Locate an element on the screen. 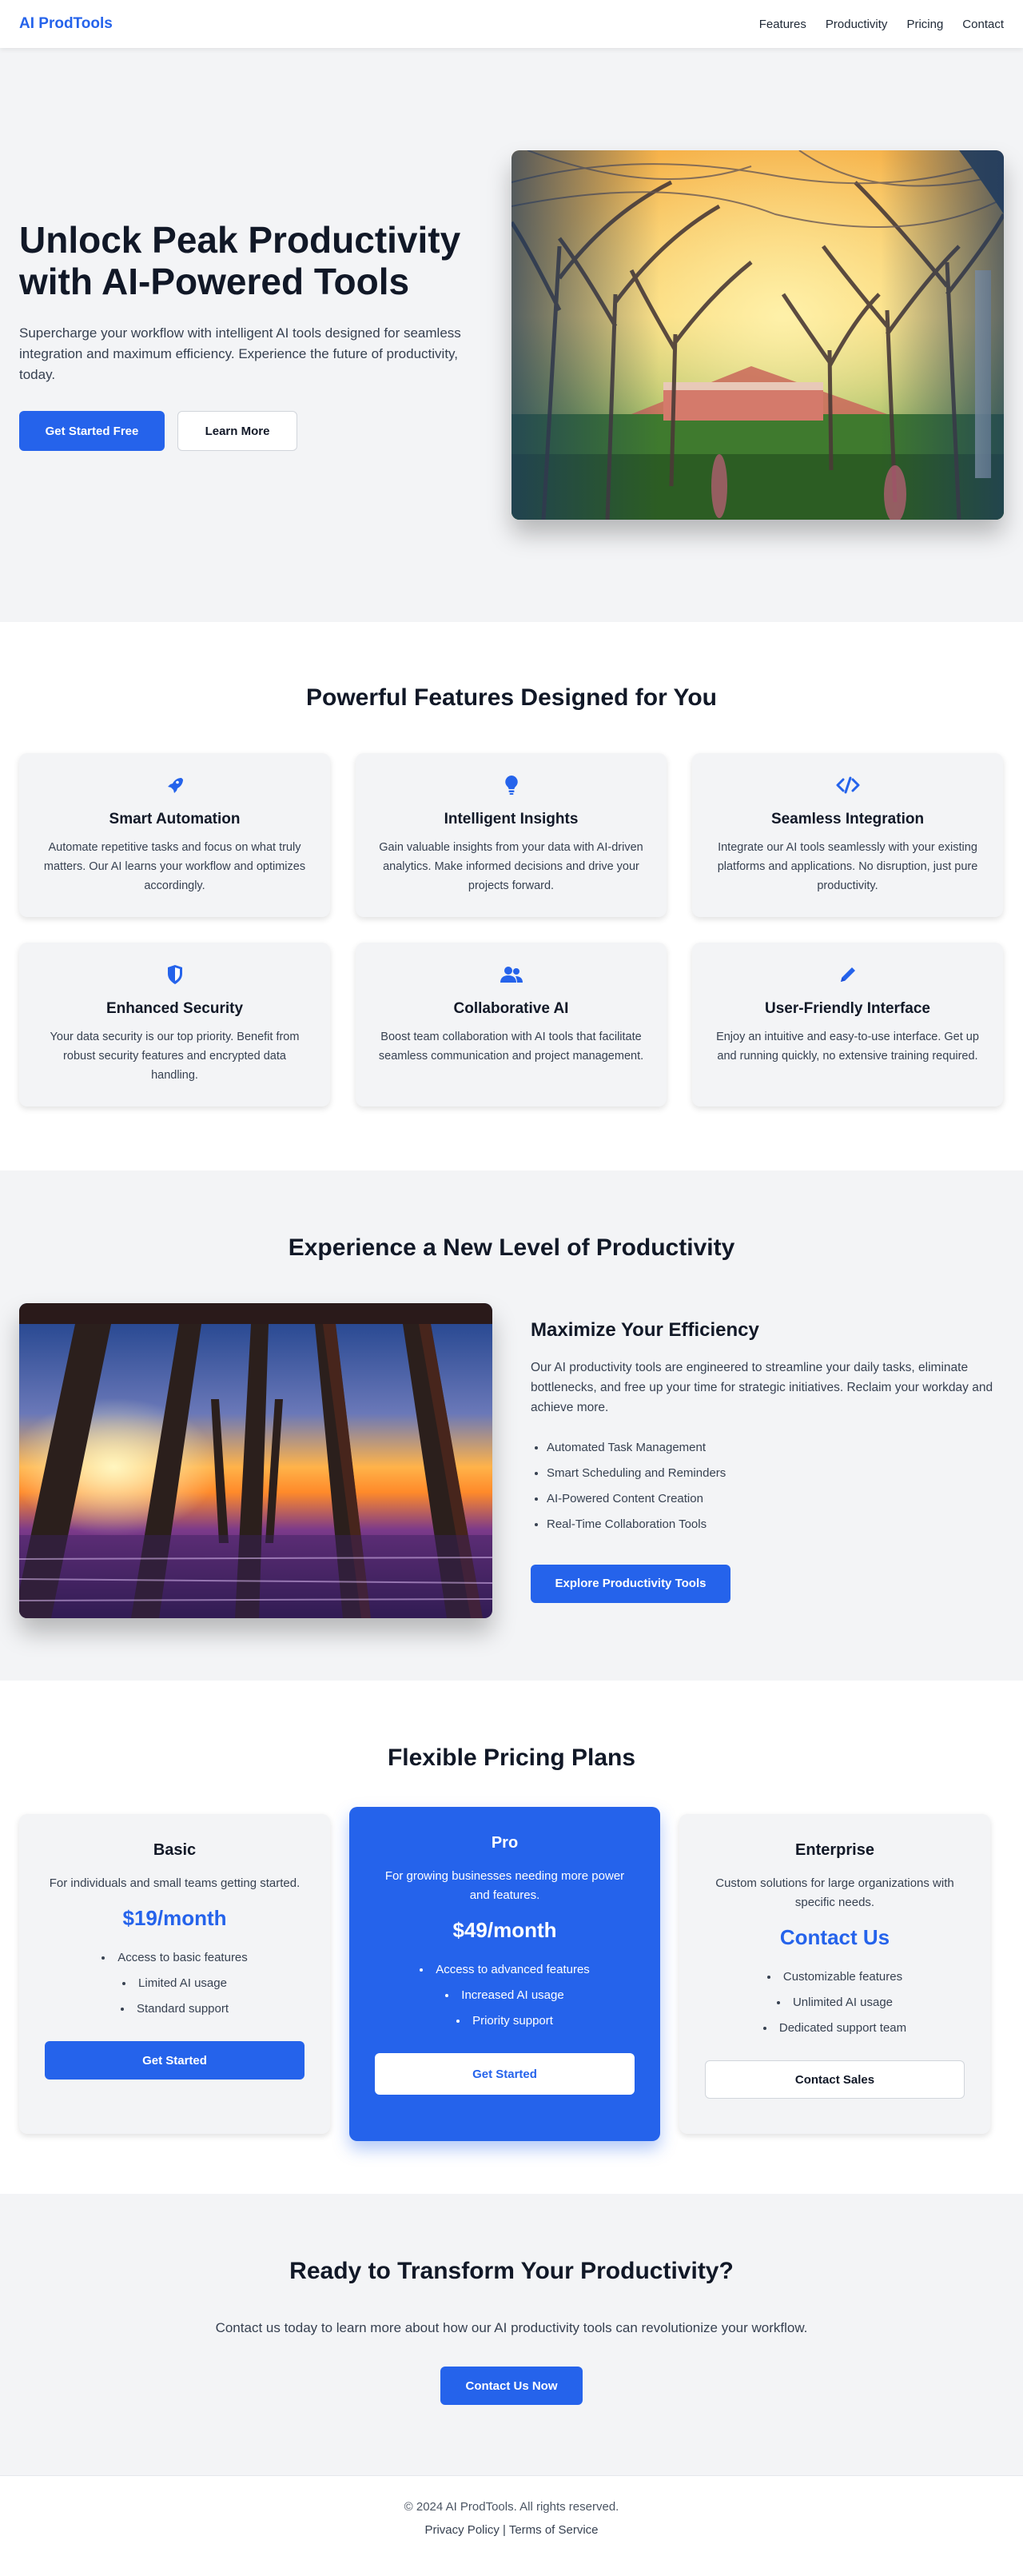 The width and height of the screenshot is (1023, 2576). list-item: Access to basic features is located at coordinates (175, 1958).